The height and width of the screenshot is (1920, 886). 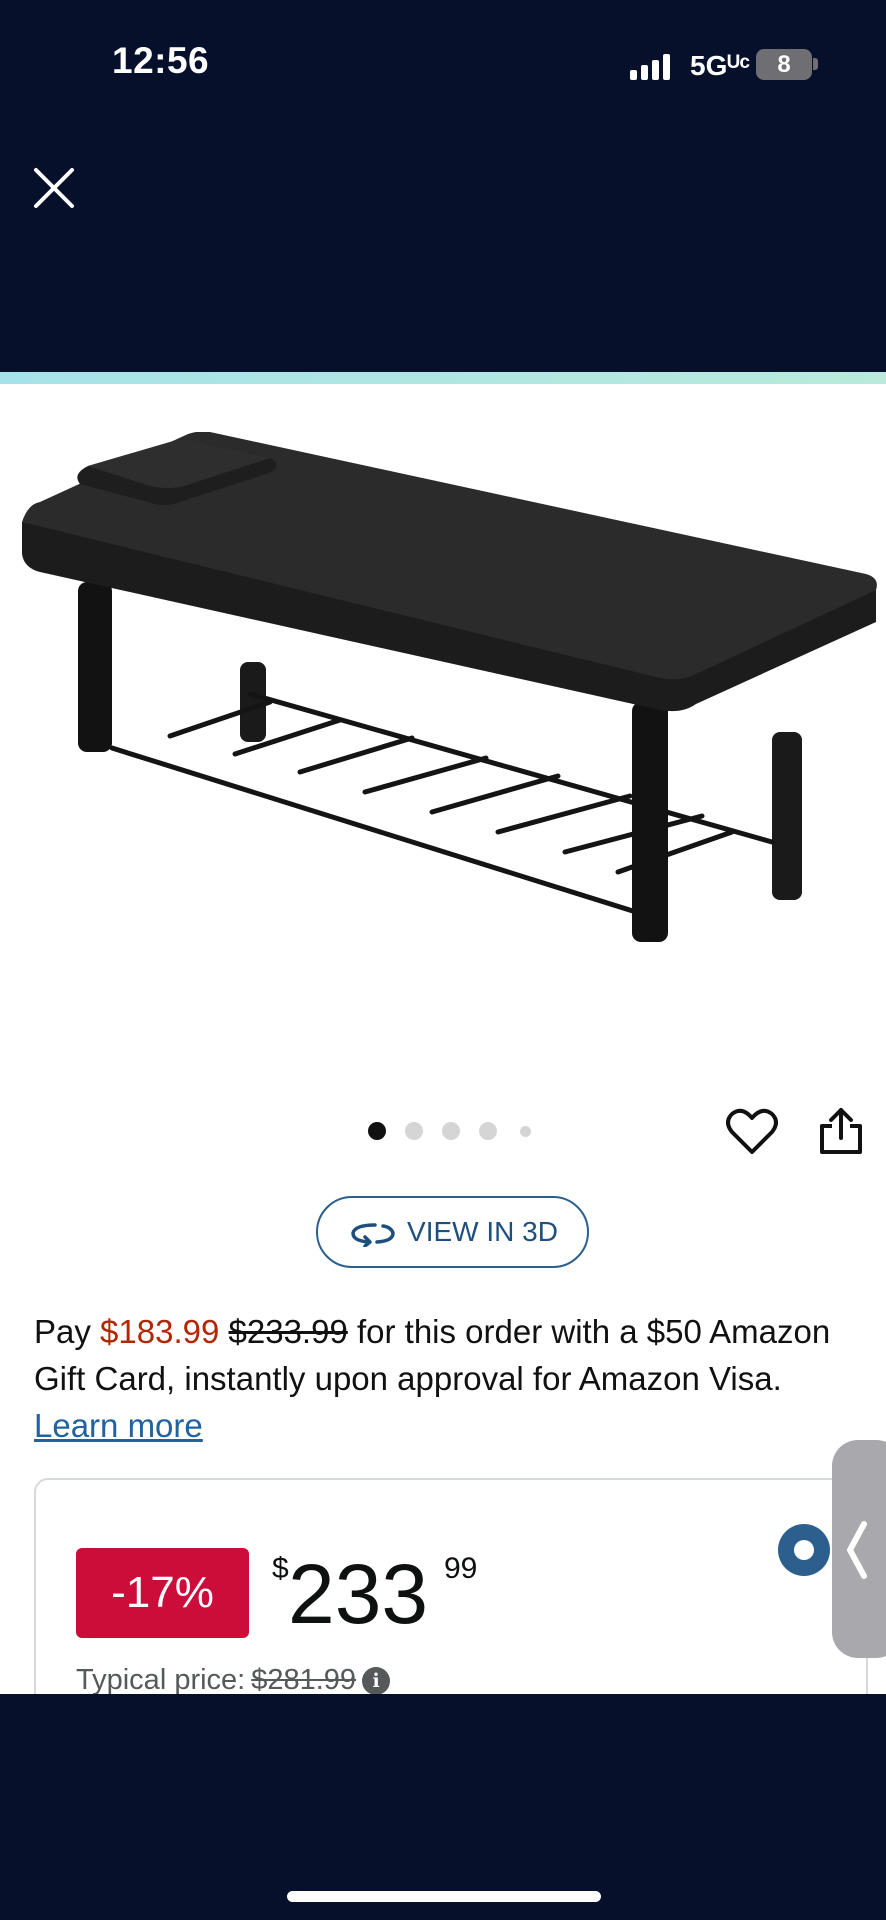 What do you see at coordinates (161, 1679) in the screenshot?
I see `typical-price-label: Typical price:` at bounding box center [161, 1679].